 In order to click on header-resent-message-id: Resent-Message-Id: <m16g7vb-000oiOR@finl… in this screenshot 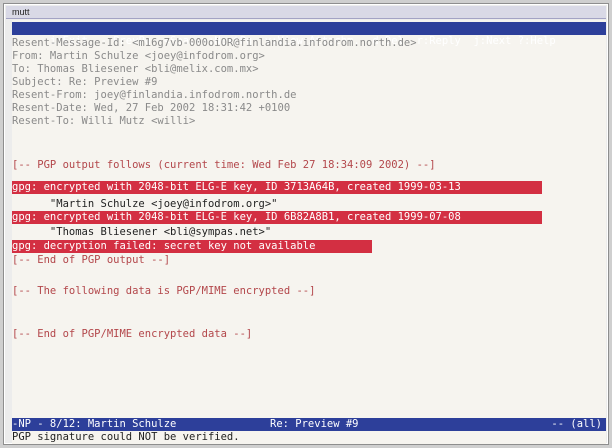, I will do `click(214, 43)`.